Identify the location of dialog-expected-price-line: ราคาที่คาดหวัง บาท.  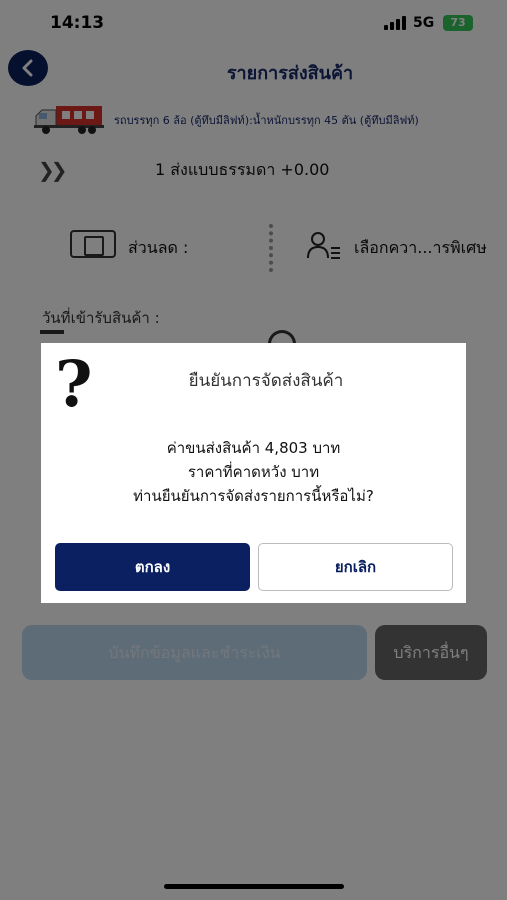
(253, 472).